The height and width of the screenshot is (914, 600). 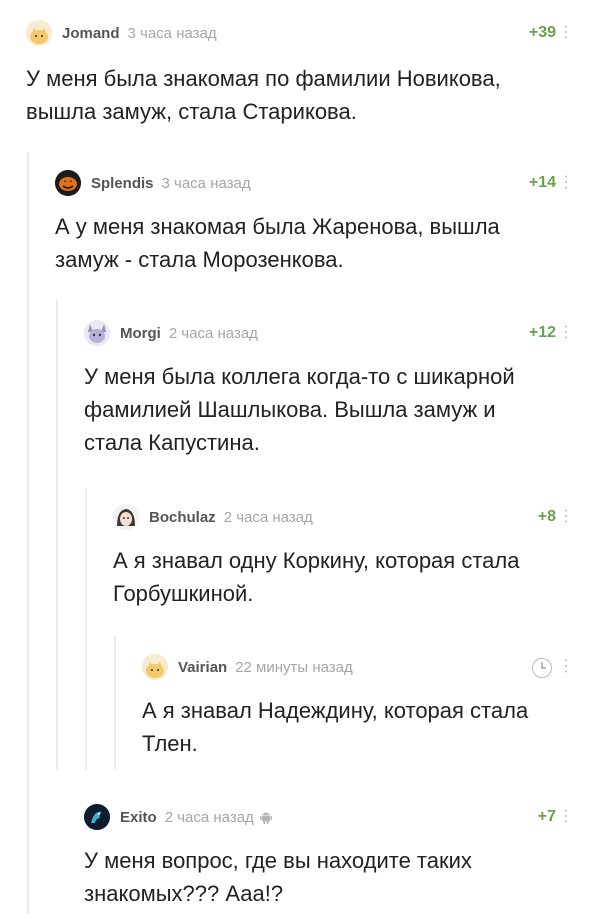 I want to click on text-line: Горбушкиной., so click(x=183, y=593).